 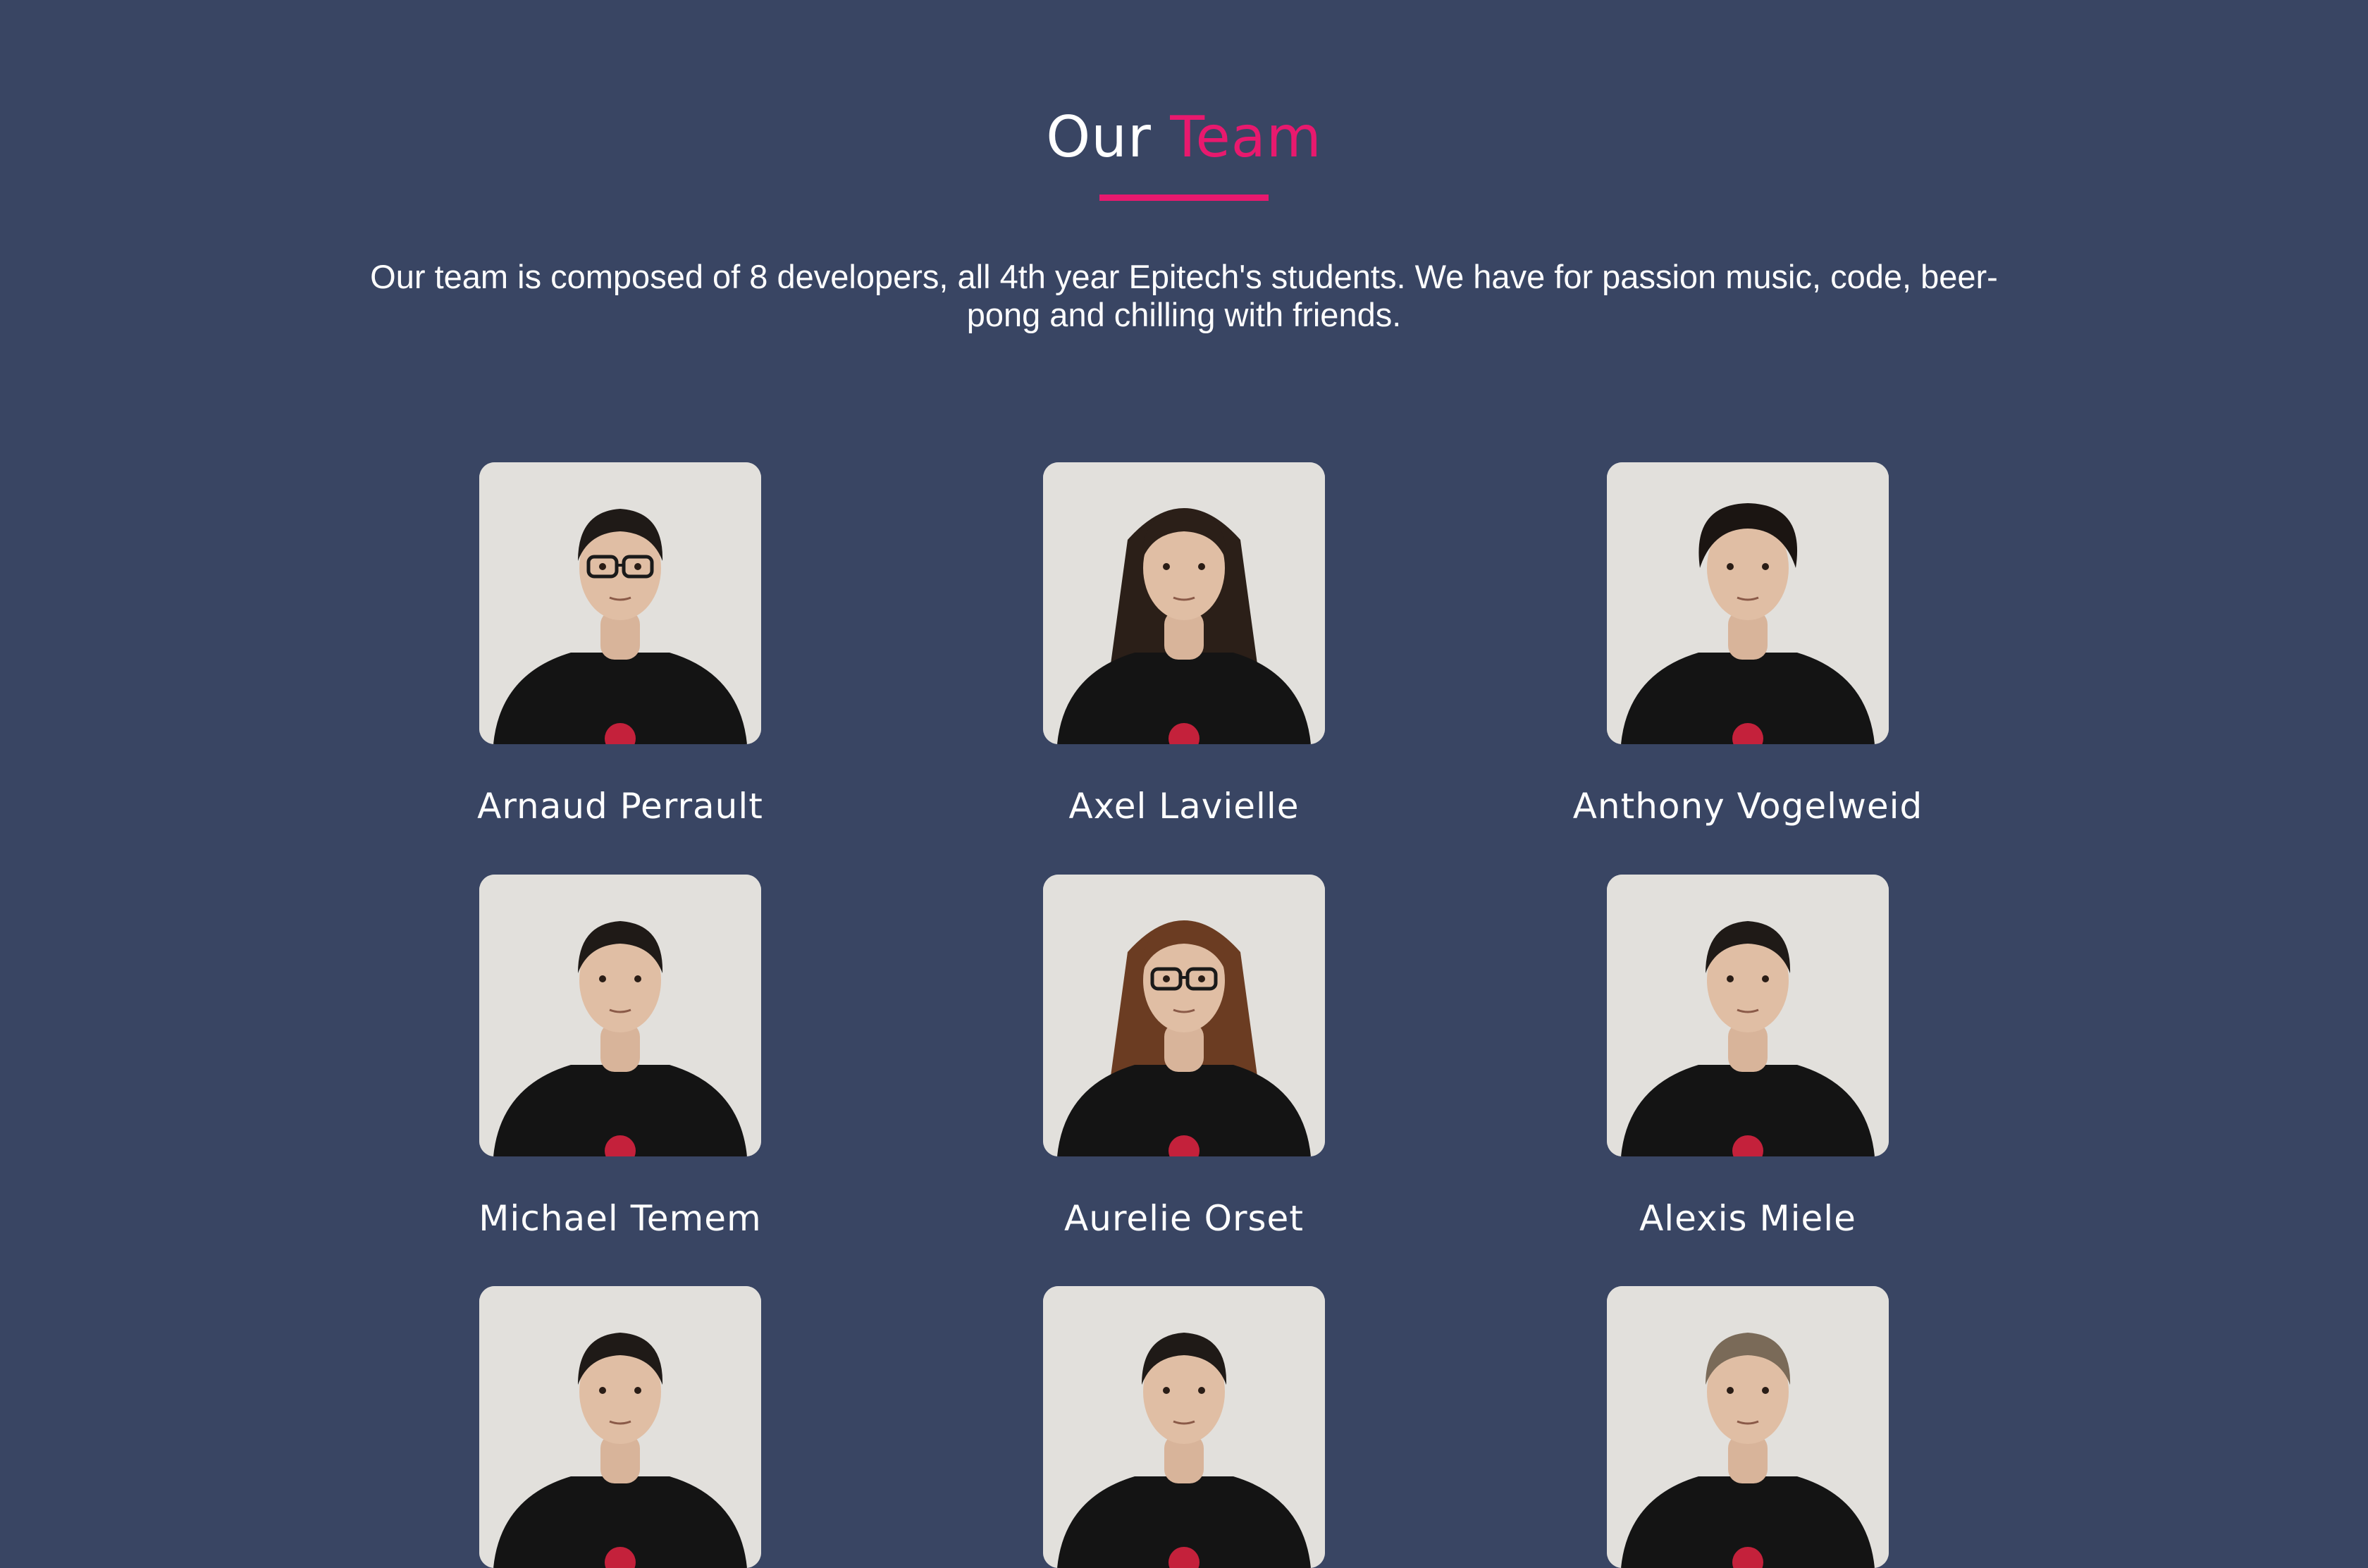 What do you see at coordinates (620, 806) in the screenshot?
I see `member-name: Arnaud Perrault` at bounding box center [620, 806].